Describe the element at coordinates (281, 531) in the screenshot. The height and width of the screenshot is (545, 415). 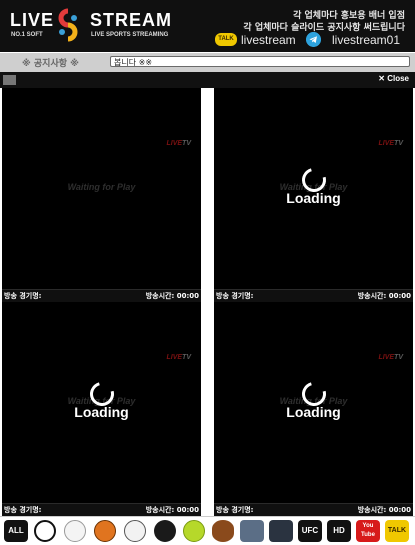
I see `overwatch-icon` at that location.